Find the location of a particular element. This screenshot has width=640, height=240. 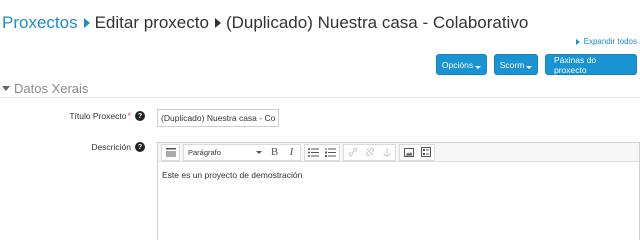

anchor-icon is located at coordinates (386, 152).